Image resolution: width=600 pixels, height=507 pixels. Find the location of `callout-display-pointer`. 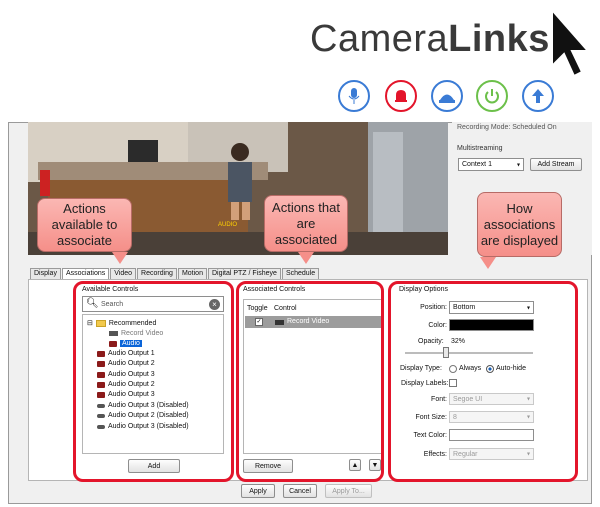

callout-display-pointer is located at coordinates (488, 263).